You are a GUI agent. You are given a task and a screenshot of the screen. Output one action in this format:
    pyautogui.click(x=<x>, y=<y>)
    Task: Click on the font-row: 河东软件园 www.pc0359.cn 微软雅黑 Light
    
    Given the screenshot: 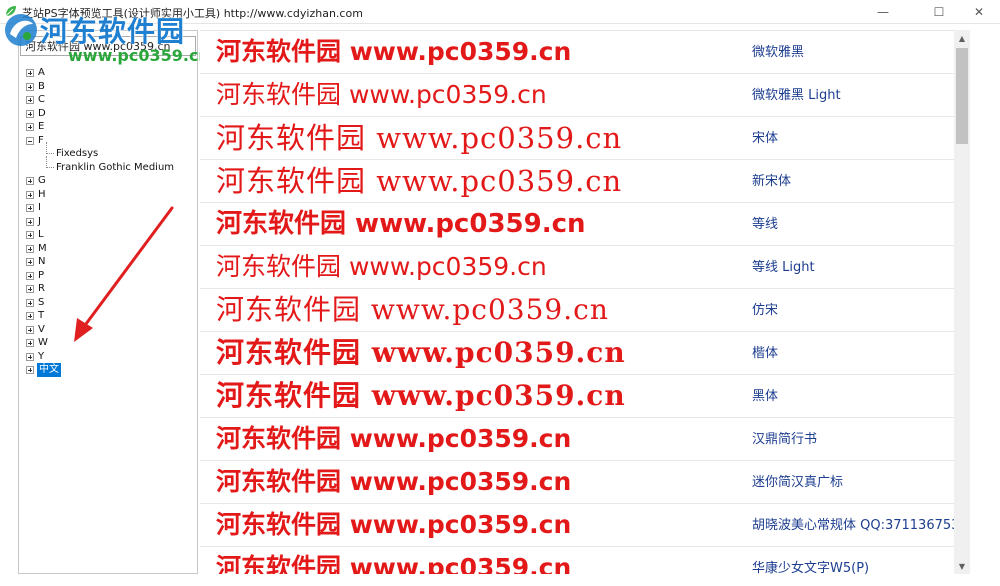 What is the action you would take?
    pyautogui.click(x=577, y=95)
    